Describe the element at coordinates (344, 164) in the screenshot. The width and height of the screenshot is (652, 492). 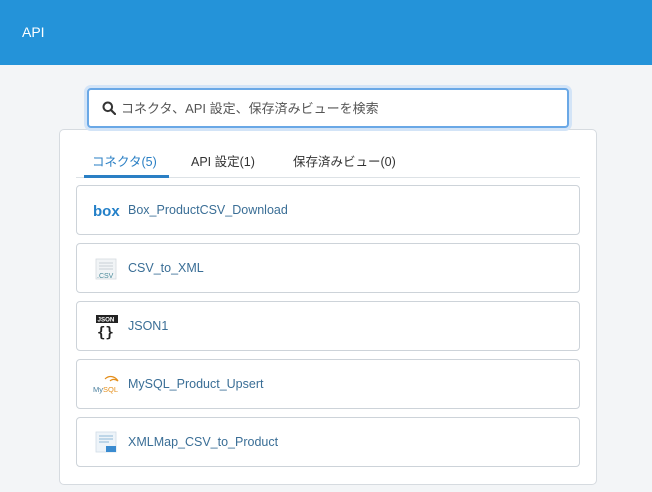
I see `tab-saved-views: 保存済みビュー(0)` at that location.